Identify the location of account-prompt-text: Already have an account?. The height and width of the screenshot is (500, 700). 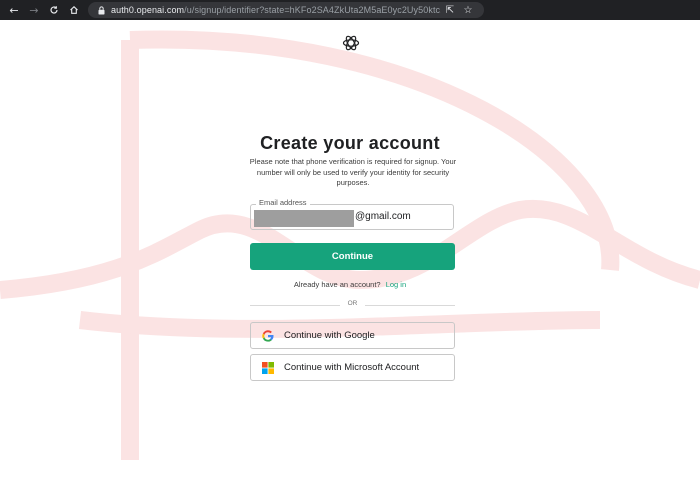
(337, 284).